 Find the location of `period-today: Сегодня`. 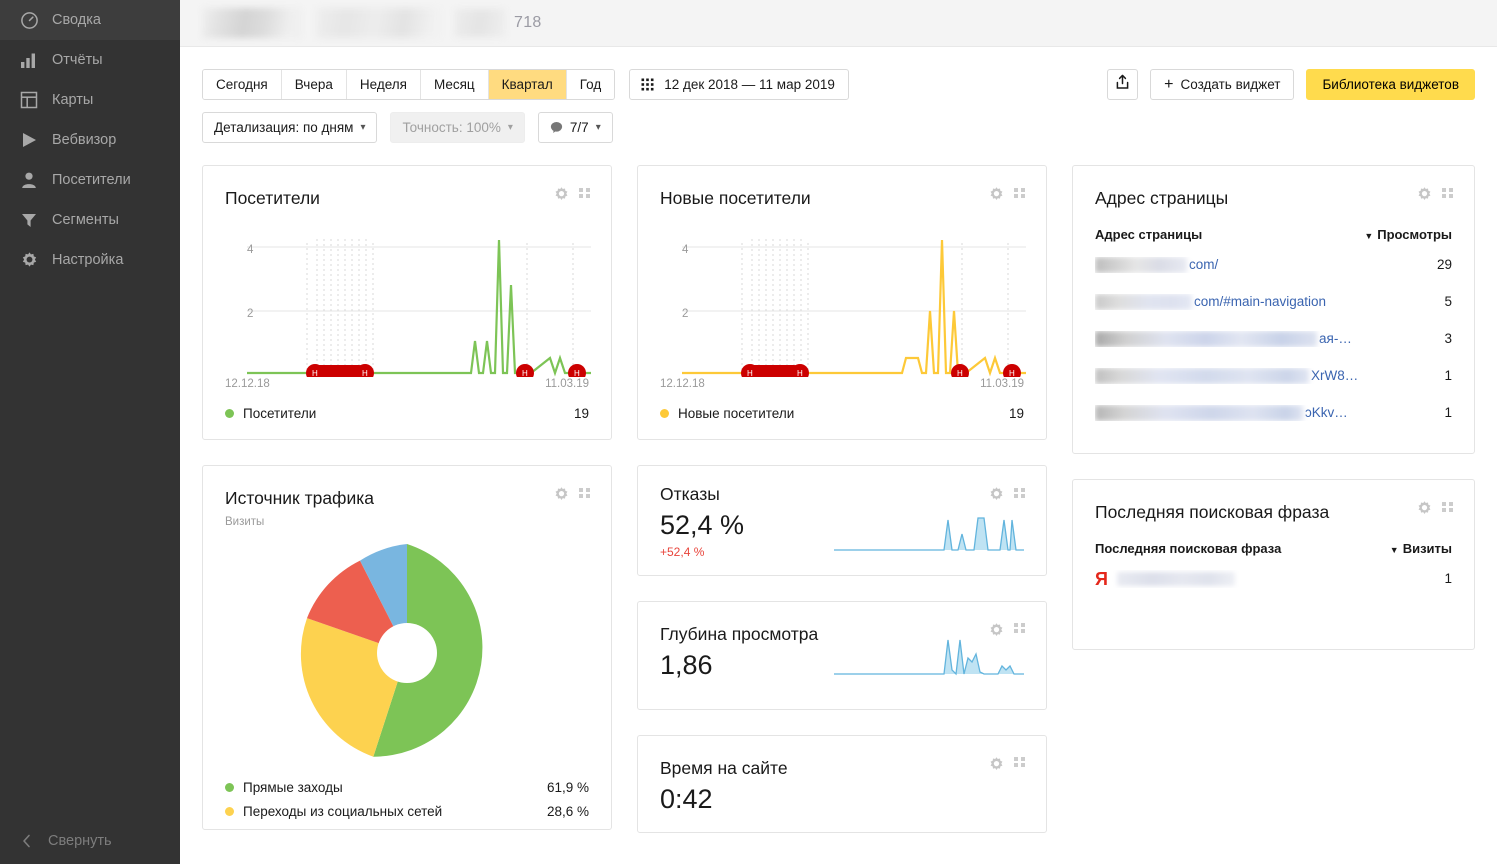

period-today: Сегодня is located at coordinates (242, 84).